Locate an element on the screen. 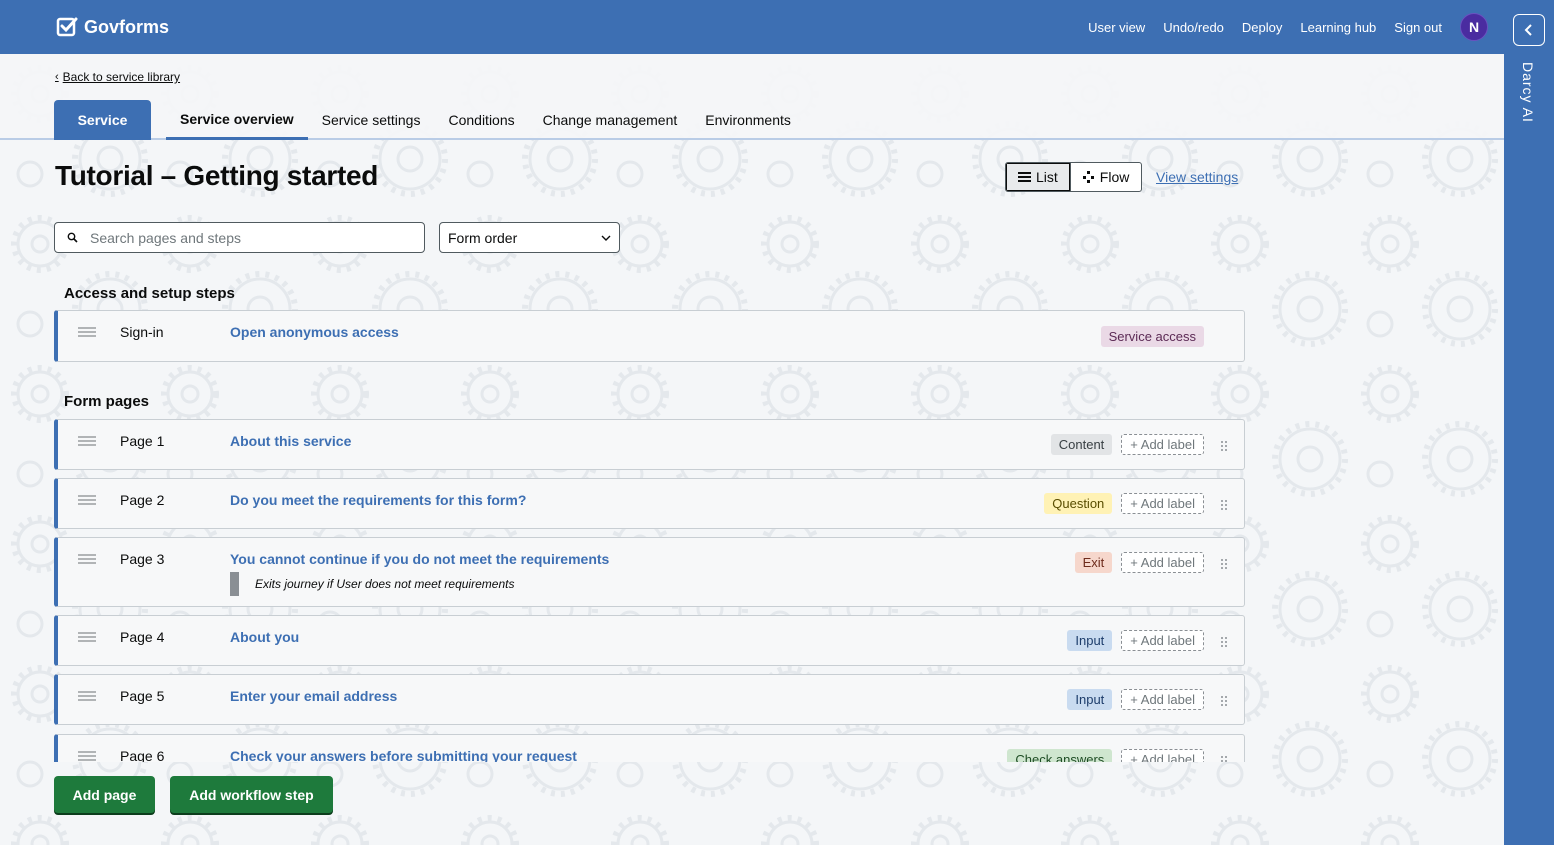 The height and width of the screenshot is (845, 1554). step-title-link: Open anonymous access is located at coordinates (314, 332).